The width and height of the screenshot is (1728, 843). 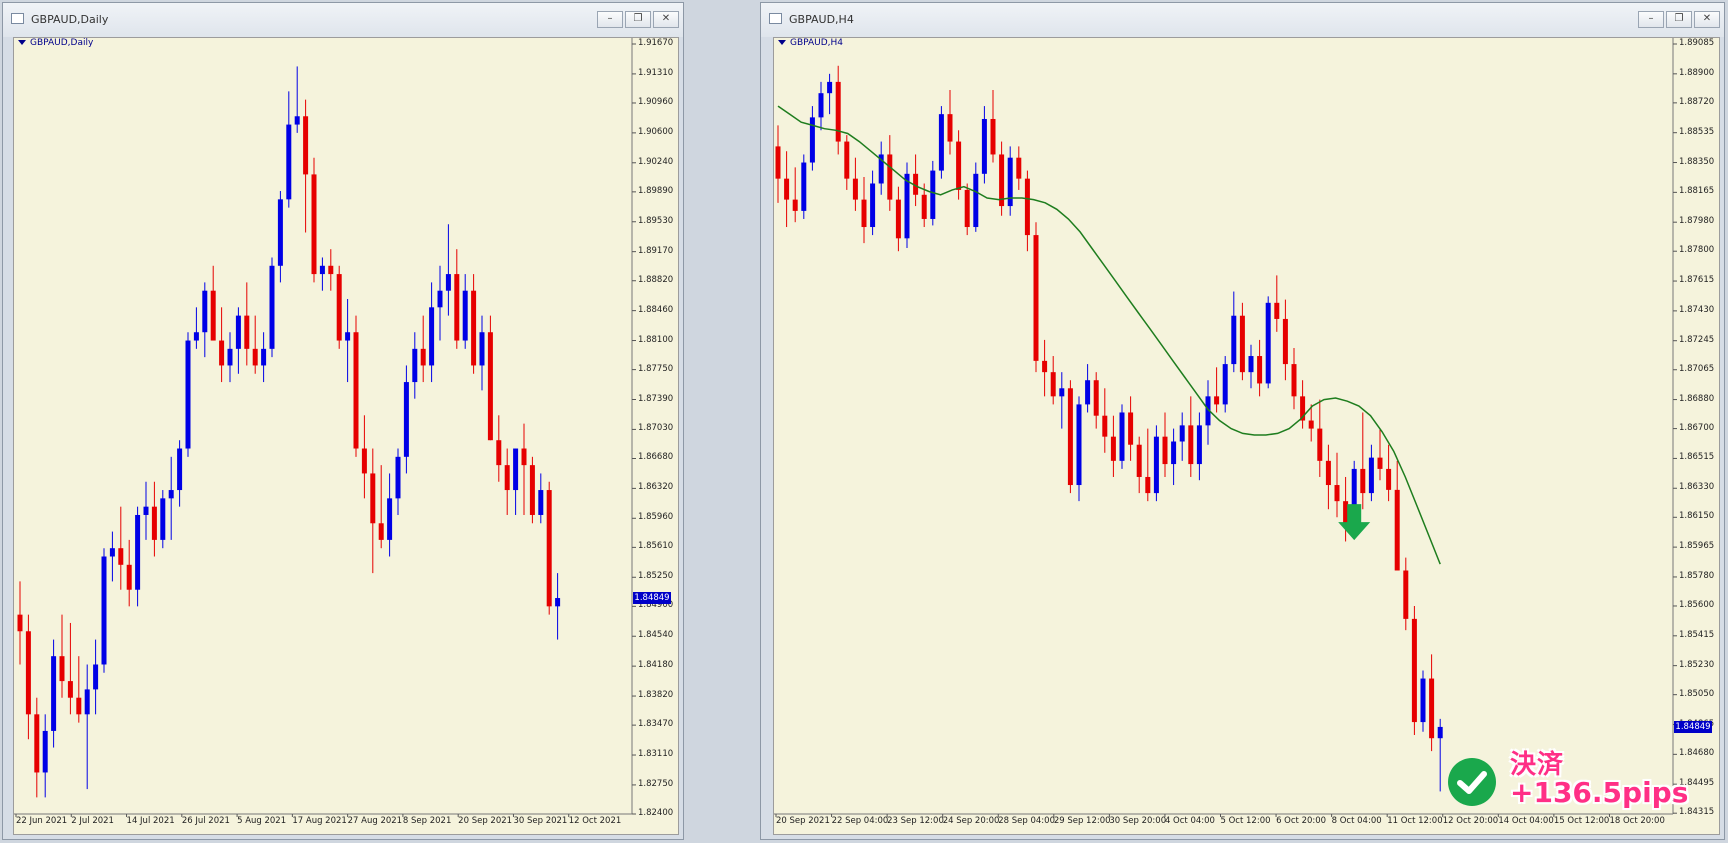 I want to click on y-tick-label: 1.85250, so click(x=656, y=576).